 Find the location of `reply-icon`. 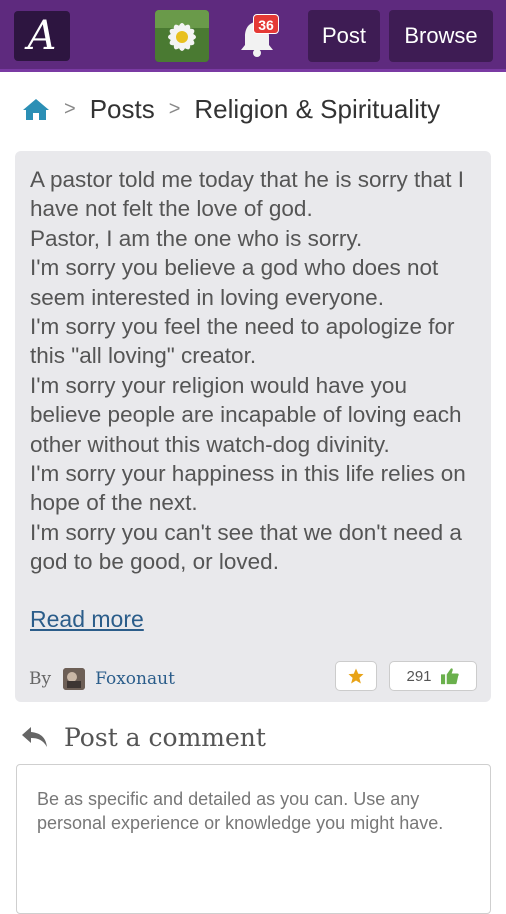

reply-icon is located at coordinates (34, 737).